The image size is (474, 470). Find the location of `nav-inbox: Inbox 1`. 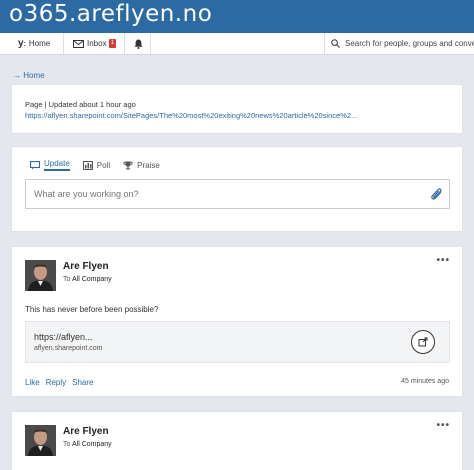

nav-inbox: Inbox 1 is located at coordinates (94, 43).